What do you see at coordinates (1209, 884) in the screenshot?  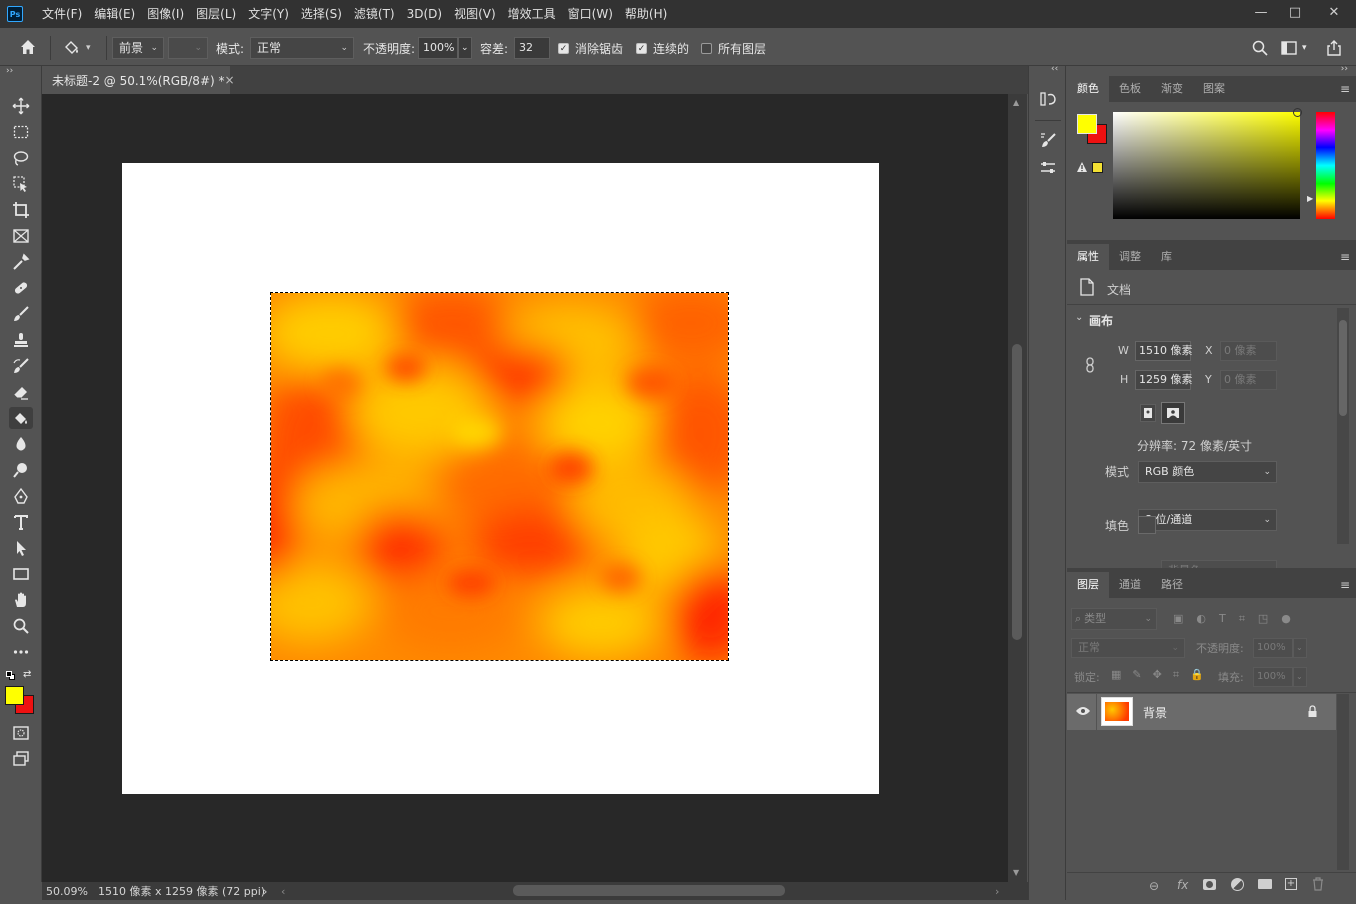 I see `add-mask-icon` at bounding box center [1209, 884].